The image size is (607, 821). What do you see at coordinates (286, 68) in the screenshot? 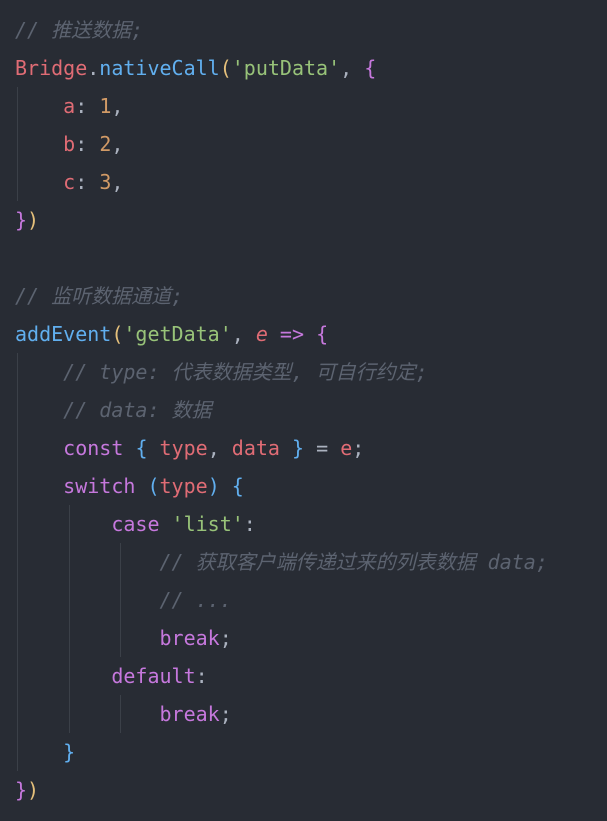
I see `code-token: 'putData'` at bounding box center [286, 68].